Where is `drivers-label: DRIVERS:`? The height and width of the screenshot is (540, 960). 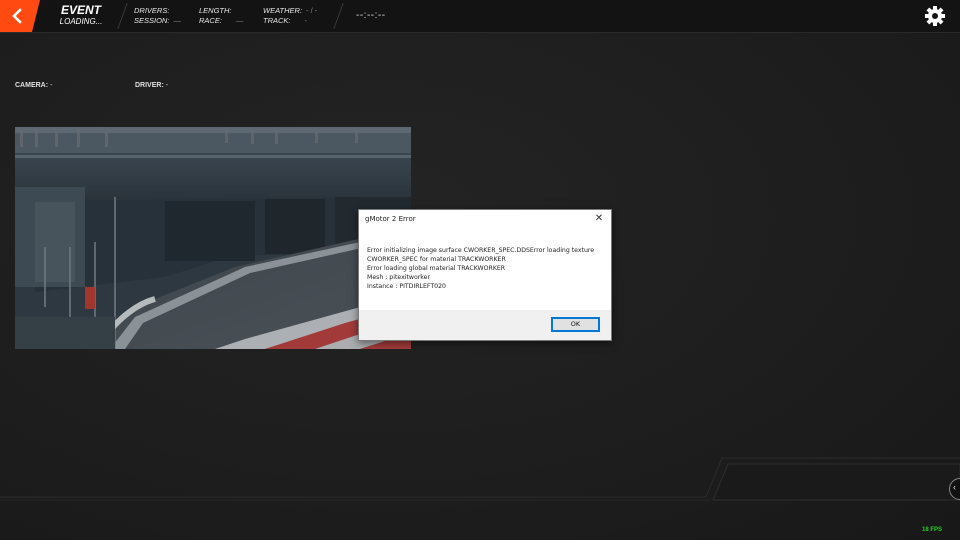
drivers-label: DRIVERS: is located at coordinates (152, 10).